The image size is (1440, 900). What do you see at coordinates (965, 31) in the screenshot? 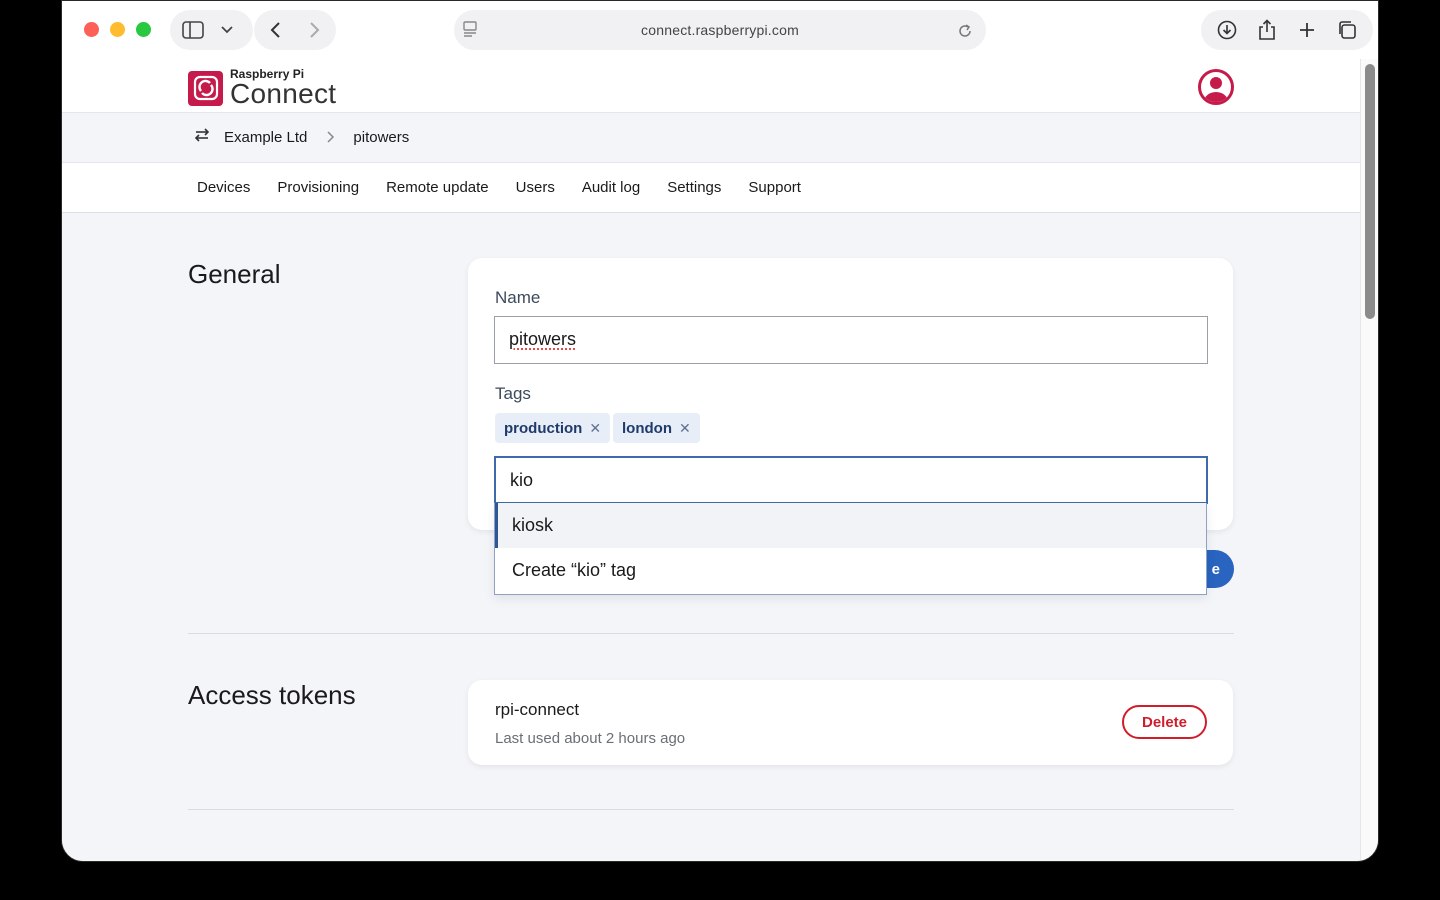
I see `reload-icon` at bounding box center [965, 31].